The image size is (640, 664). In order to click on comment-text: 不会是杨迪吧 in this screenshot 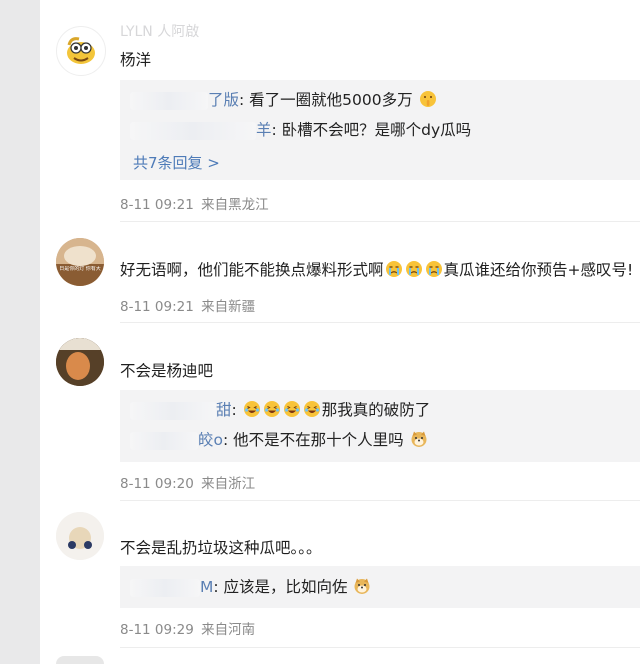, I will do `click(167, 371)`.